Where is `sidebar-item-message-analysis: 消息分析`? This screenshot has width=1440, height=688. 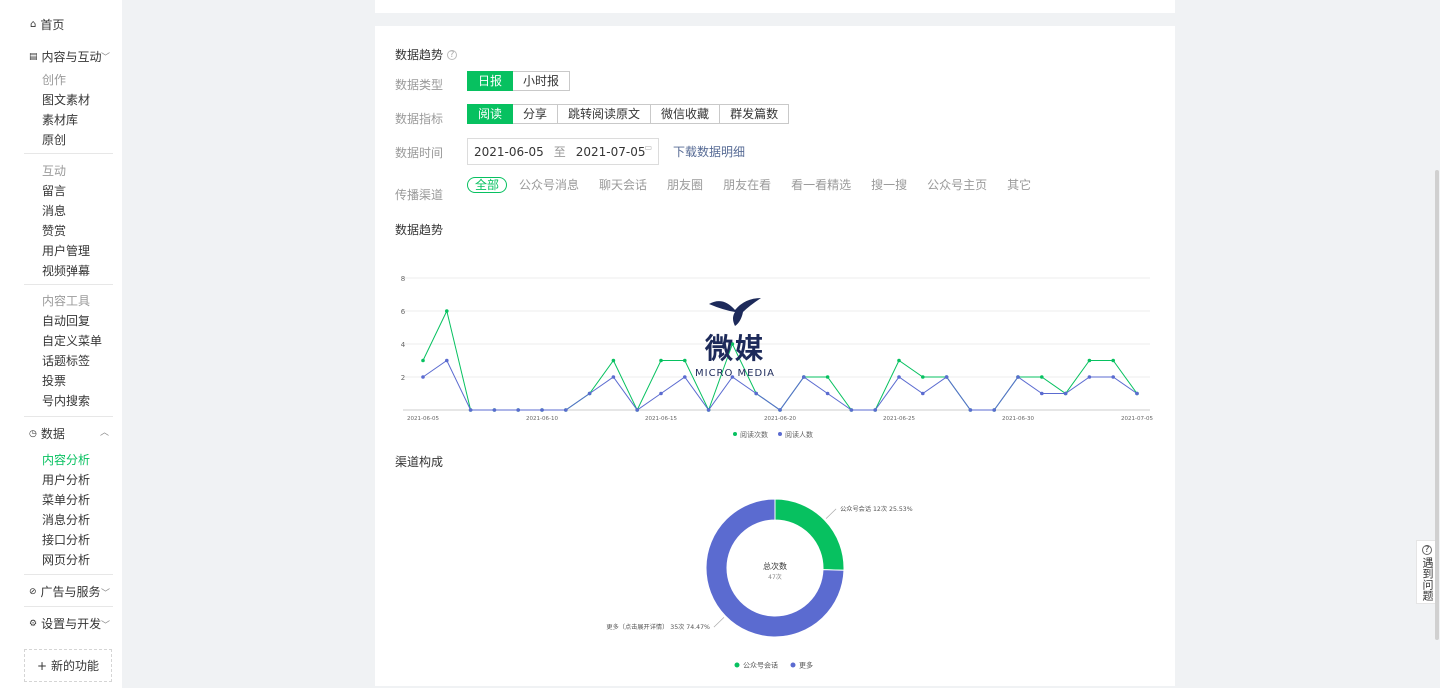 sidebar-item-message-analysis: 消息分析 is located at coordinates (66, 519).